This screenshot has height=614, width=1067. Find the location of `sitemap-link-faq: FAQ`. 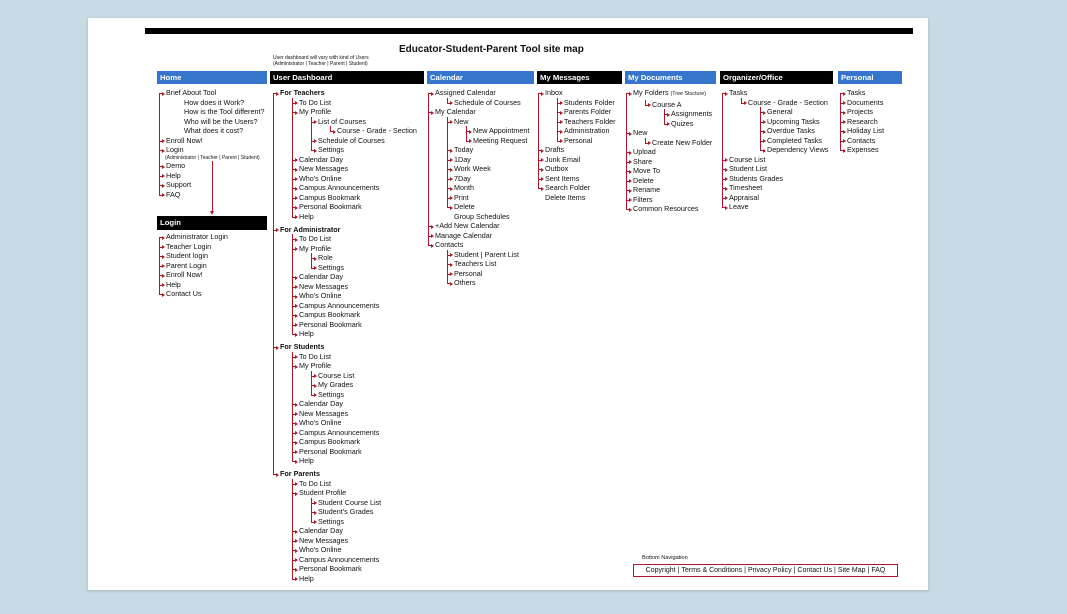

sitemap-link-faq: FAQ is located at coordinates (215, 195).